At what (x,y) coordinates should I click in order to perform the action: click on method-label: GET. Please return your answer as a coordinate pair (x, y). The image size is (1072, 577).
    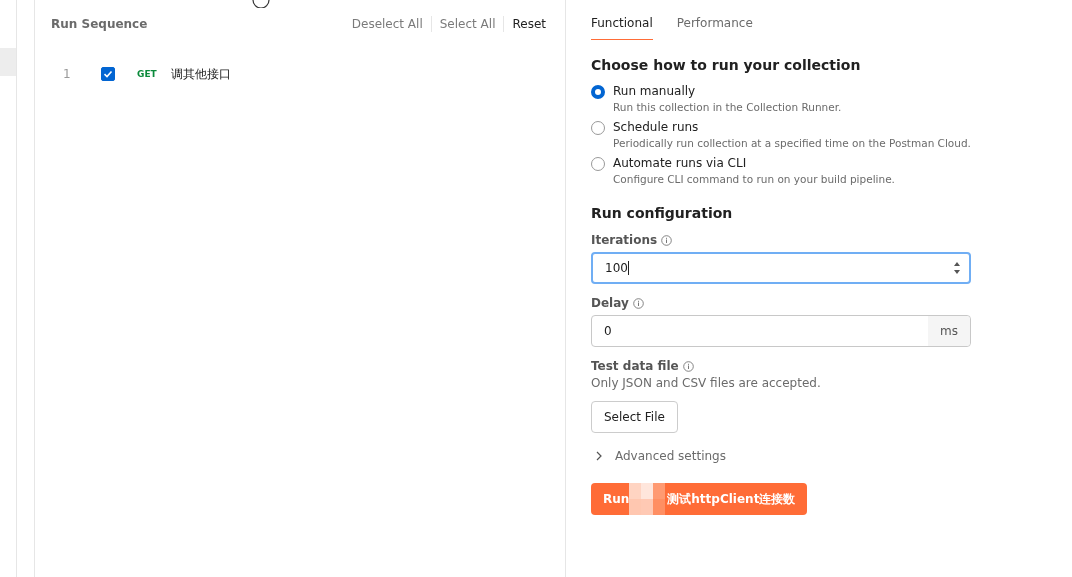
    Looking at the image, I should click on (147, 74).